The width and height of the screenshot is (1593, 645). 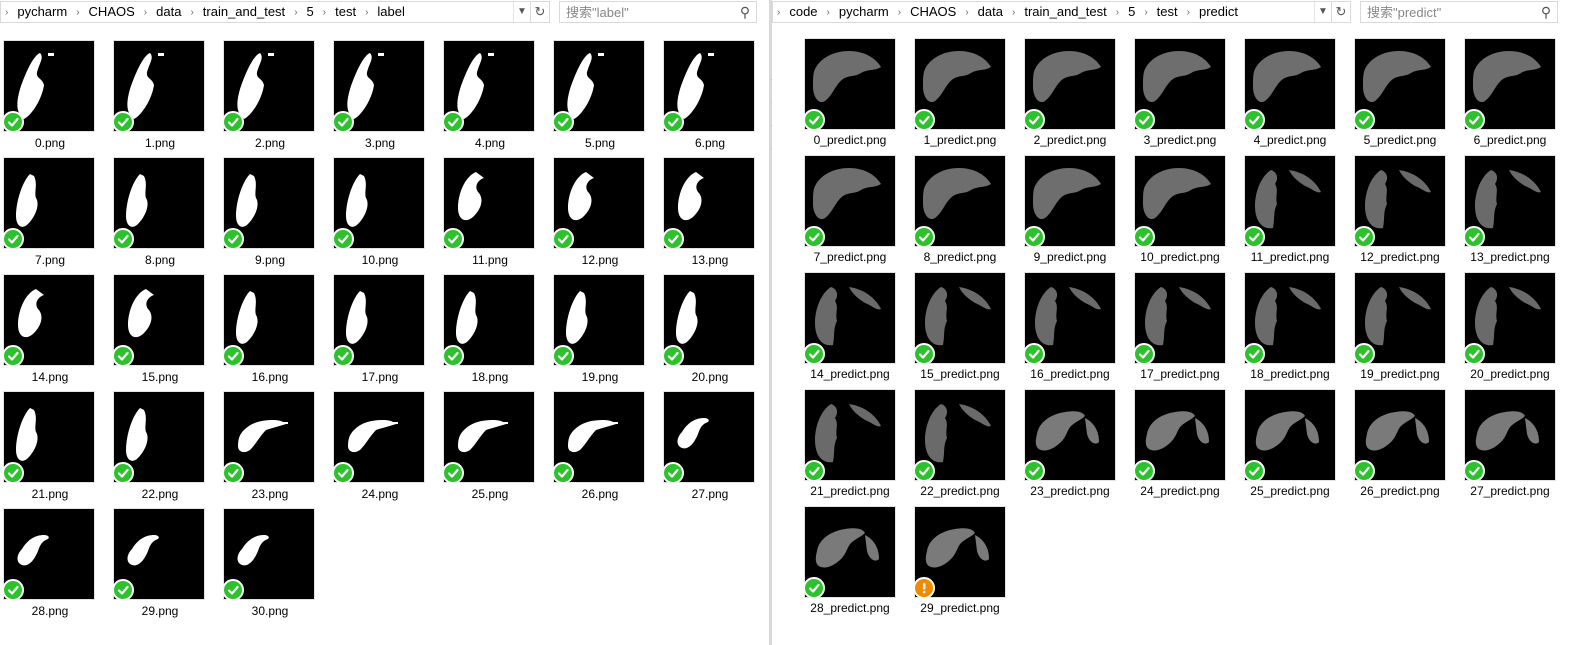 I want to click on left-search-input, so click(x=647, y=12).